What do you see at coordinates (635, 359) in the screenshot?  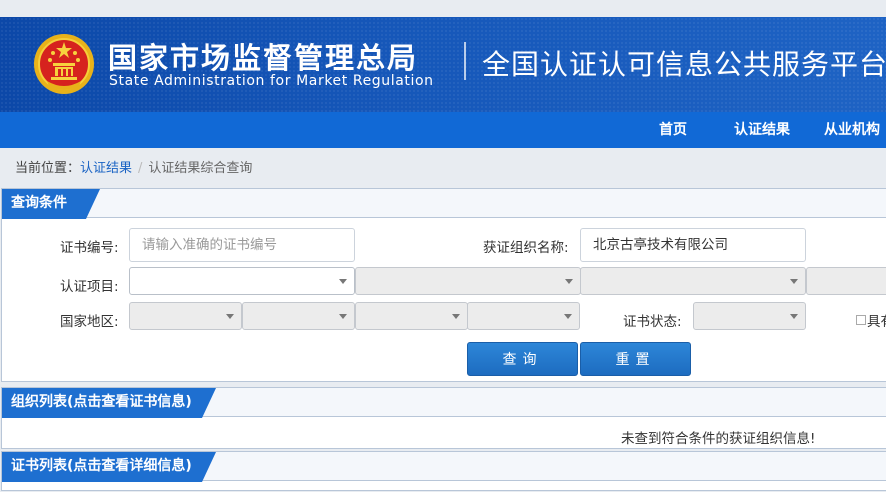 I see `reset-button: 重置` at bounding box center [635, 359].